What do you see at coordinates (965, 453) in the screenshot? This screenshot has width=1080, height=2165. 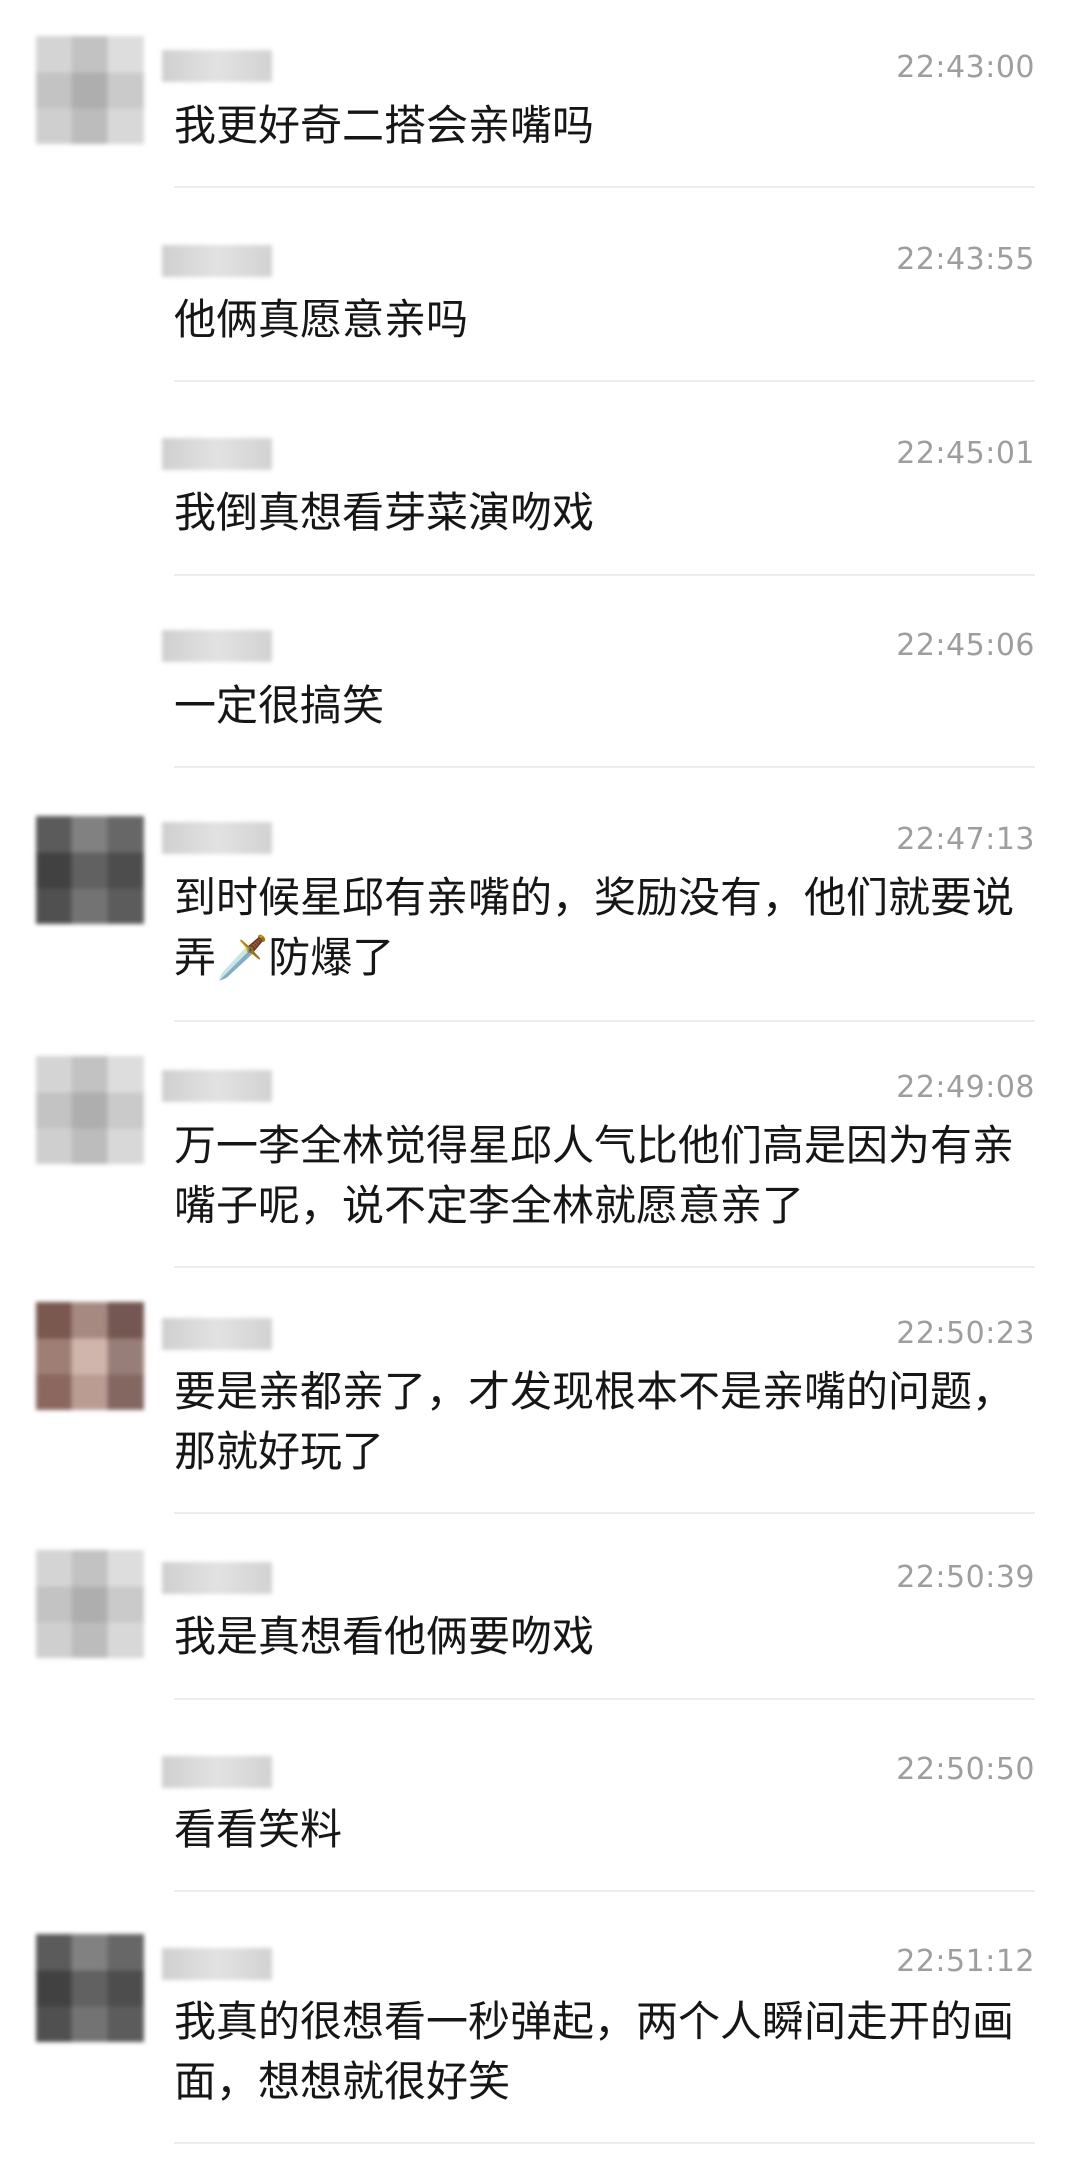 I see `message-time: 22:45:01` at bounding box center [965, 453].